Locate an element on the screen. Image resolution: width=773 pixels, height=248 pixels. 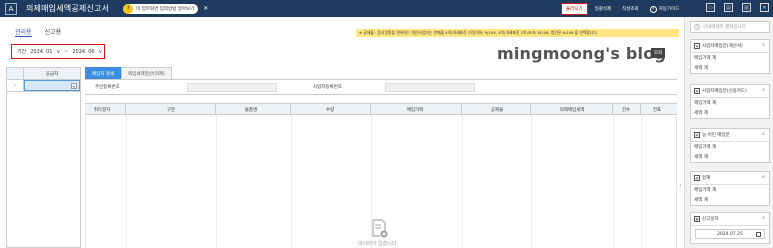
biz-no-label: 사업자등록번호 is located at coordinates (327, 87).